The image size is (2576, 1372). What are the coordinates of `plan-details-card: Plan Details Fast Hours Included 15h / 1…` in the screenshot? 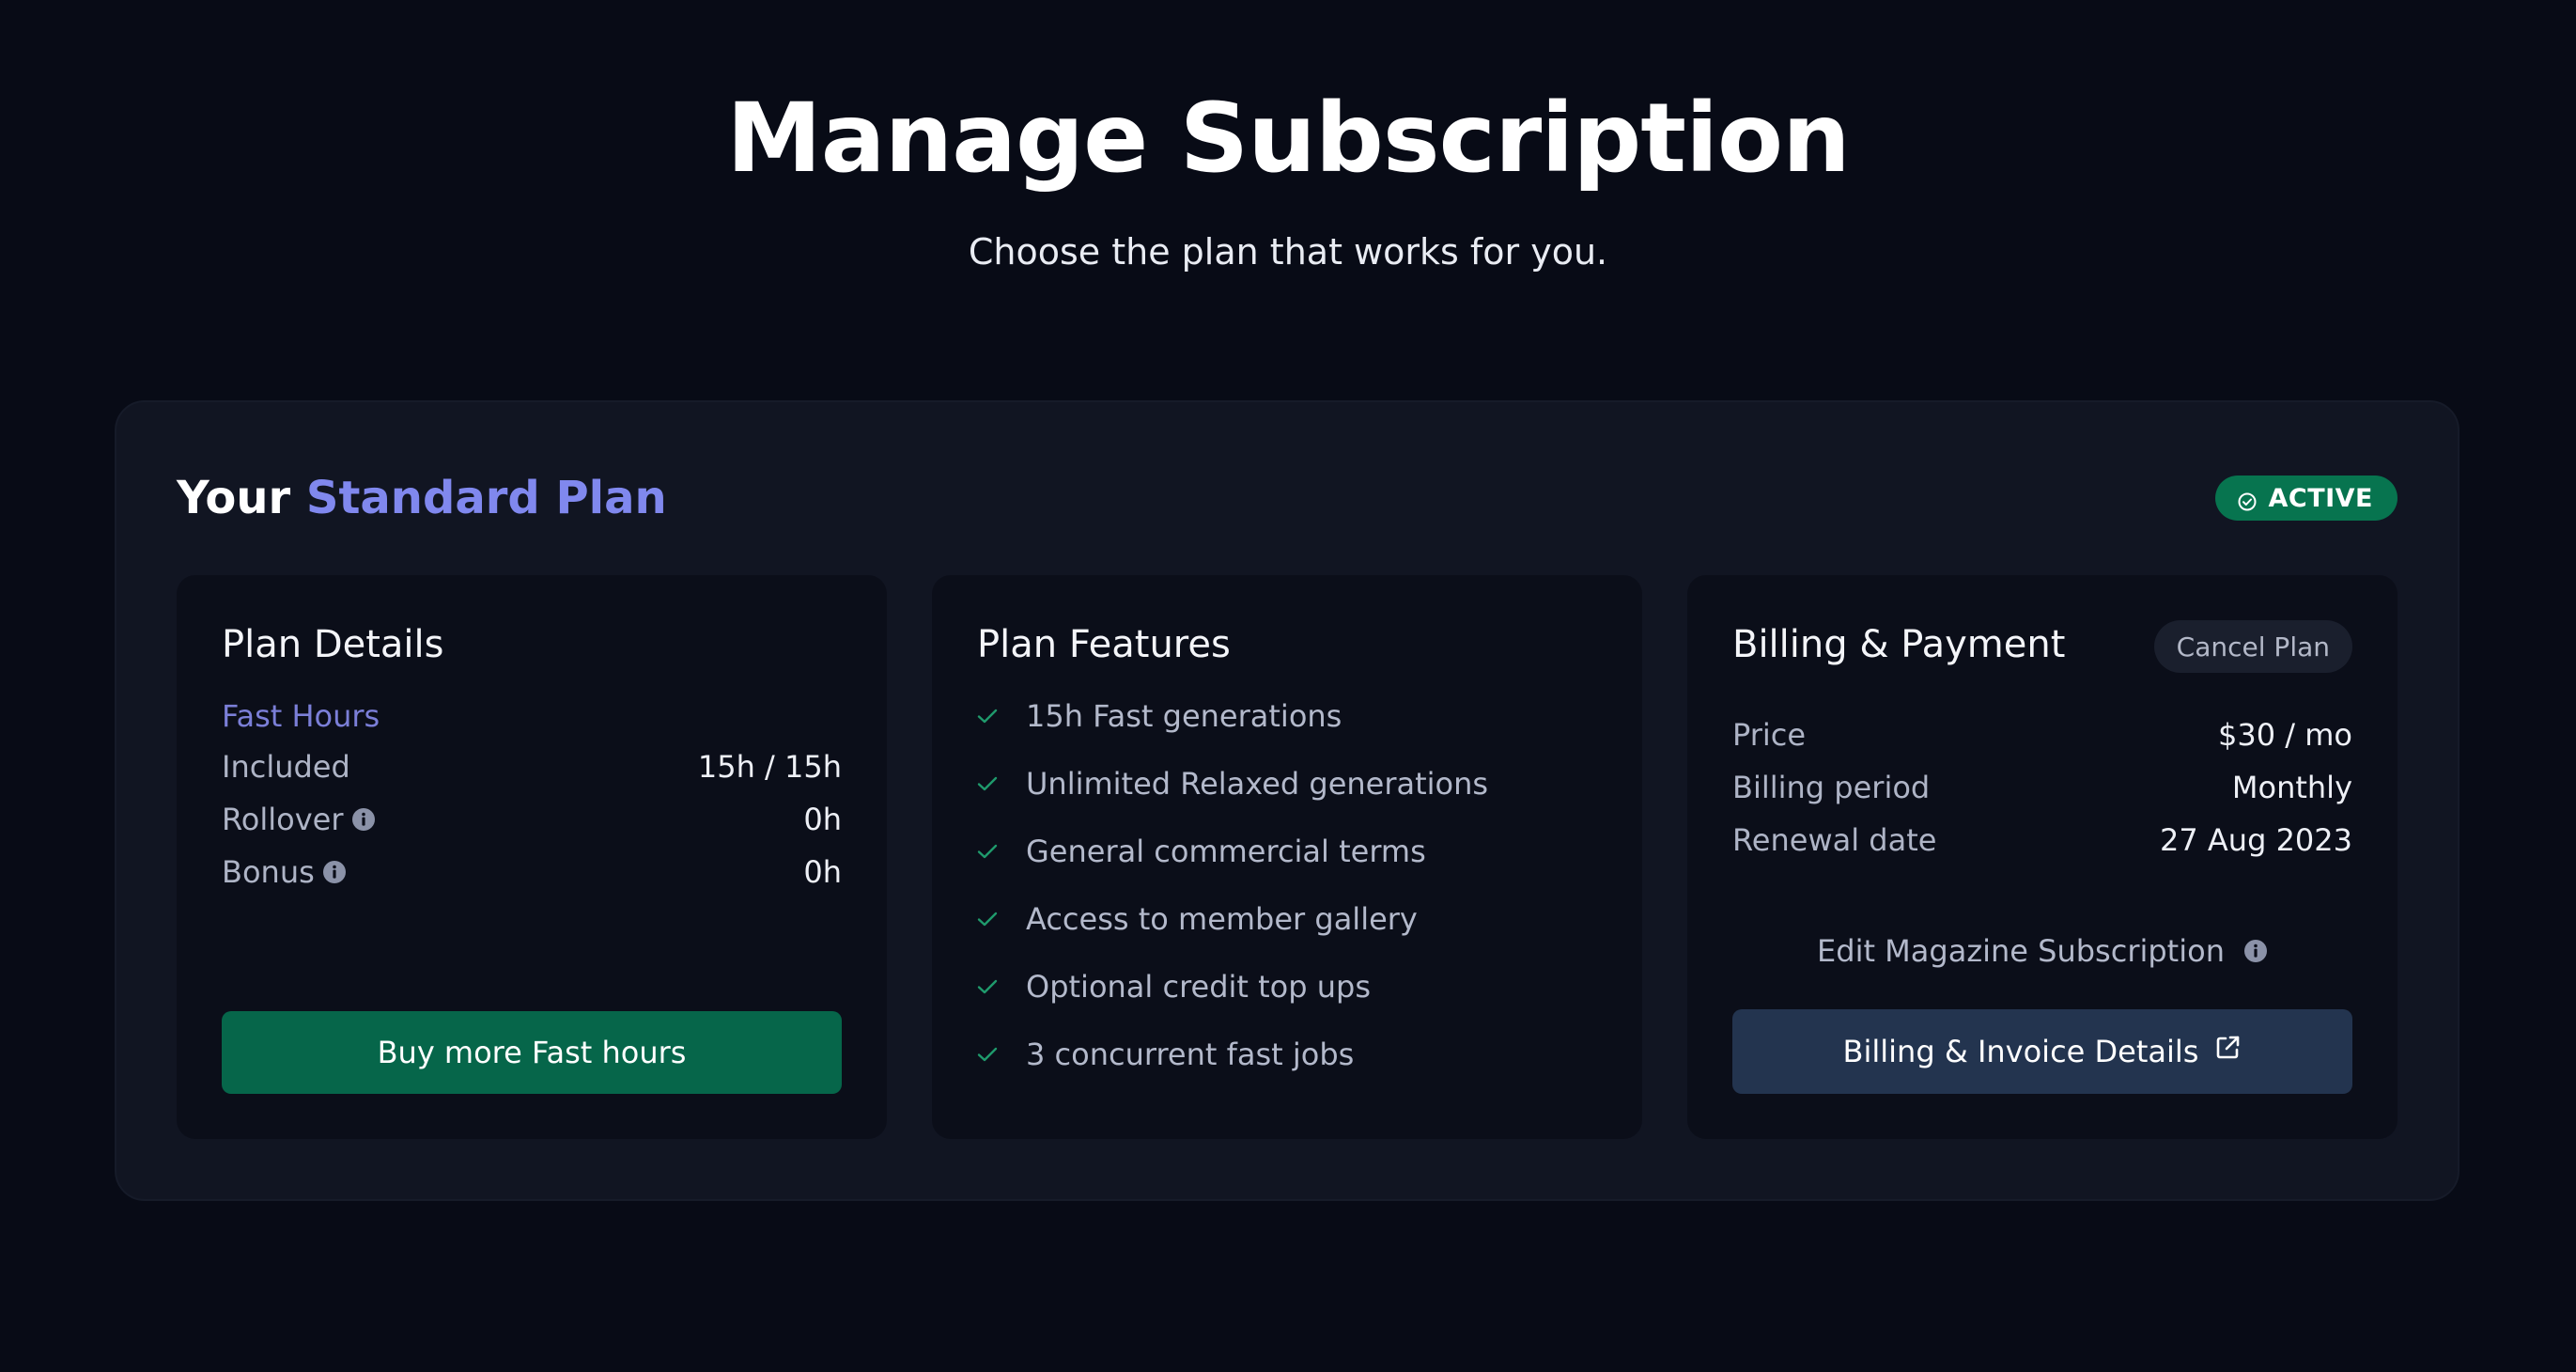 It's located at (532, 857).